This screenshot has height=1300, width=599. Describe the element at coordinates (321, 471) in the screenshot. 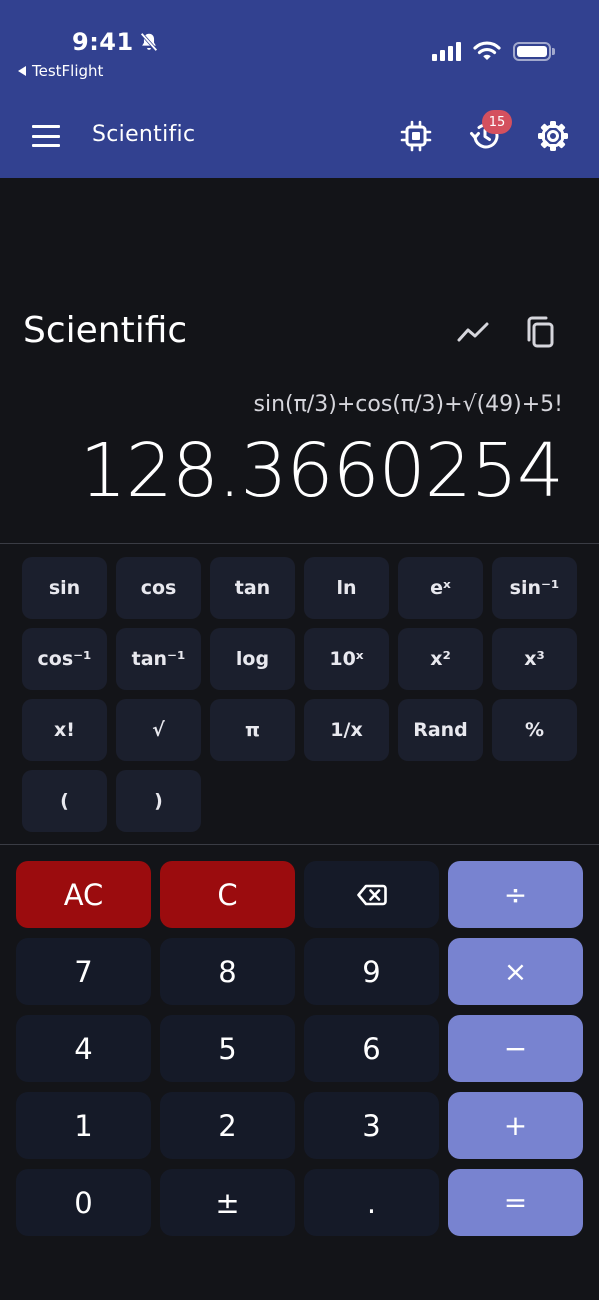

I see `result-value: 128.3660254` at that location.